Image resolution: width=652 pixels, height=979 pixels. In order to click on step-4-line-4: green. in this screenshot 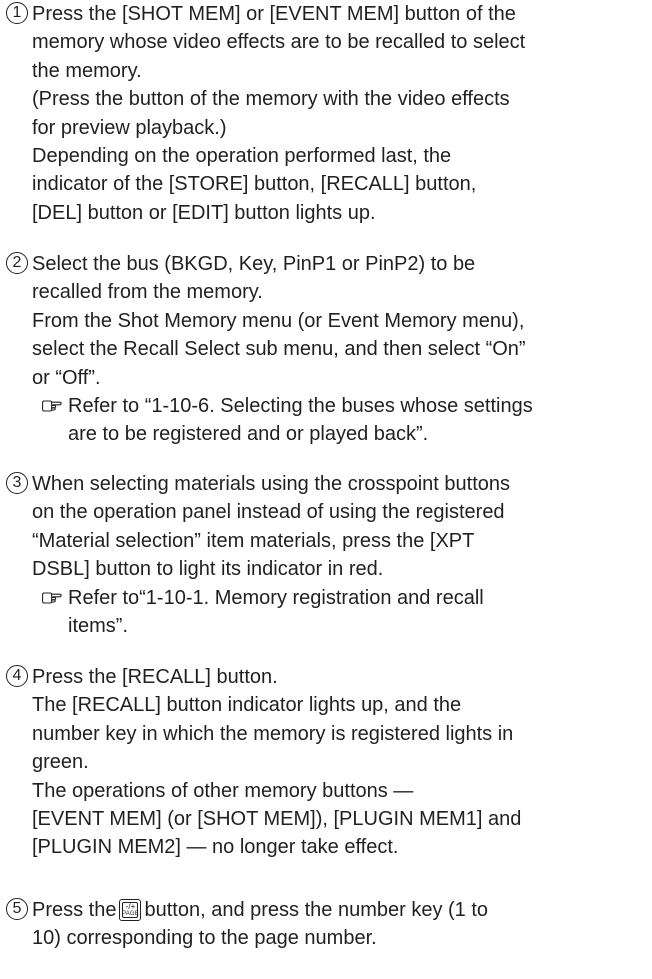, I will do `click(60, 762)`.